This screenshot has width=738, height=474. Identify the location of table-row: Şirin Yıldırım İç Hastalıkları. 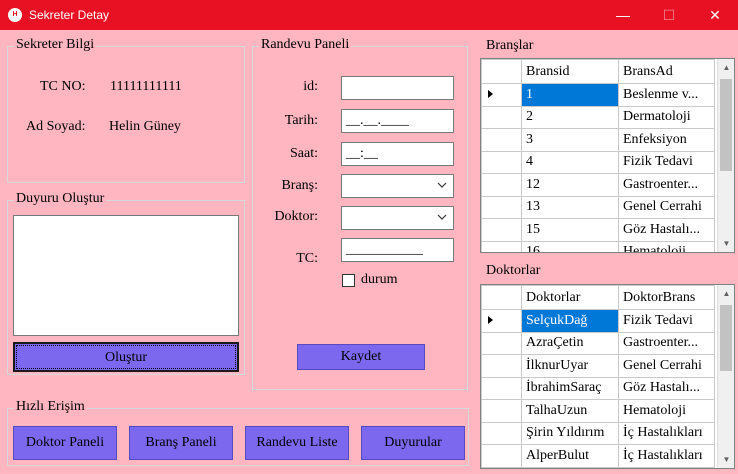
(598, 433).